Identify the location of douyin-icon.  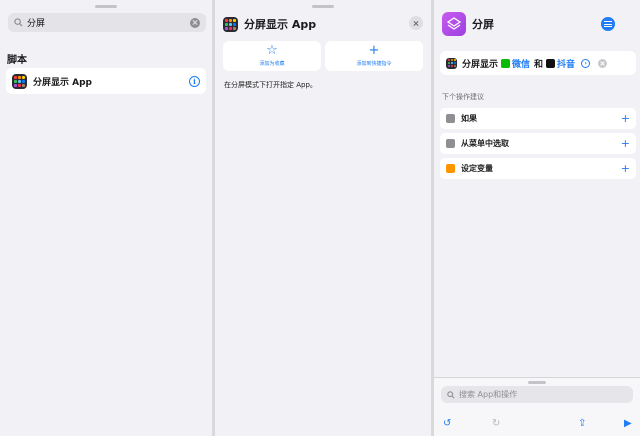
(551, 63).